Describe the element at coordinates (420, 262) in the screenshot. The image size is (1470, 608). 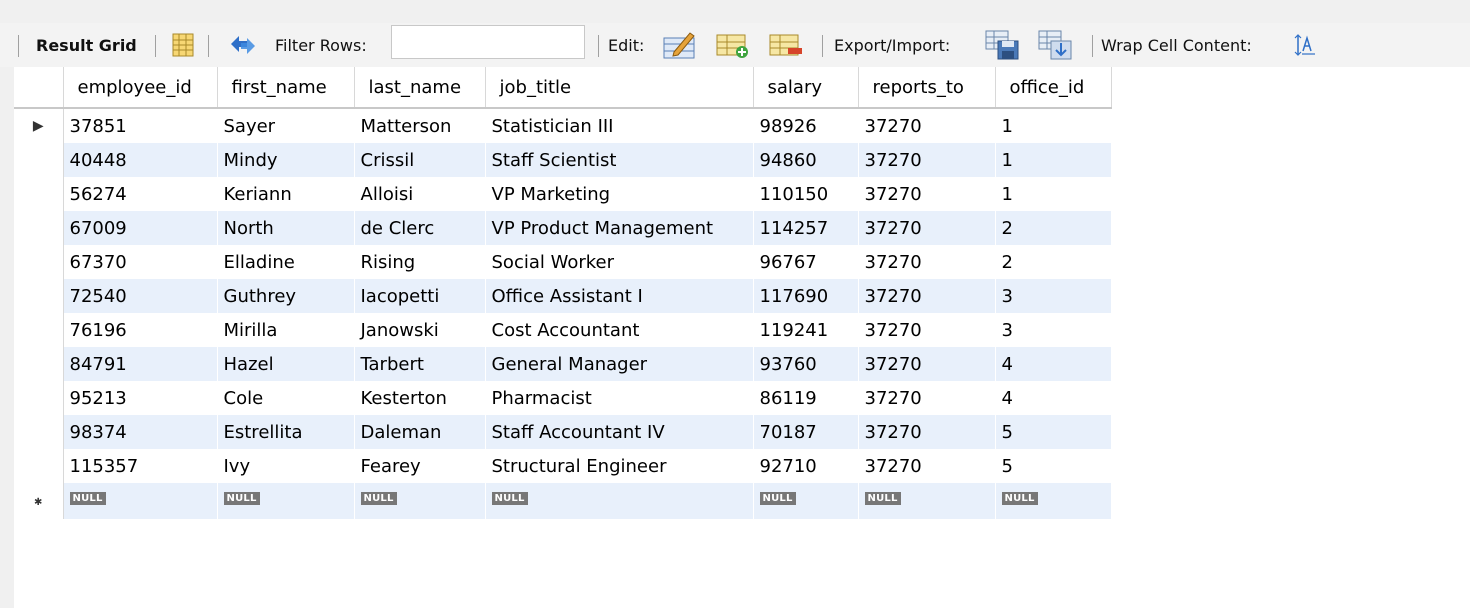
I see `table-cell: Rising` at that location.